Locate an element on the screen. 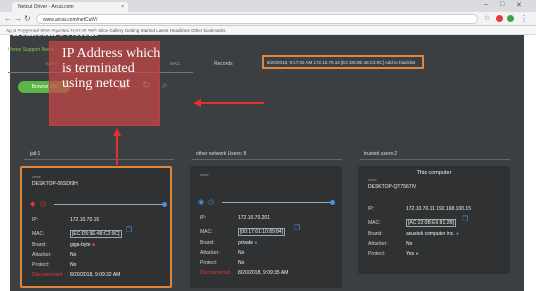  mac-value: [EC:D5:9E:48:C2:9C] is located at coordinates (96, 234).